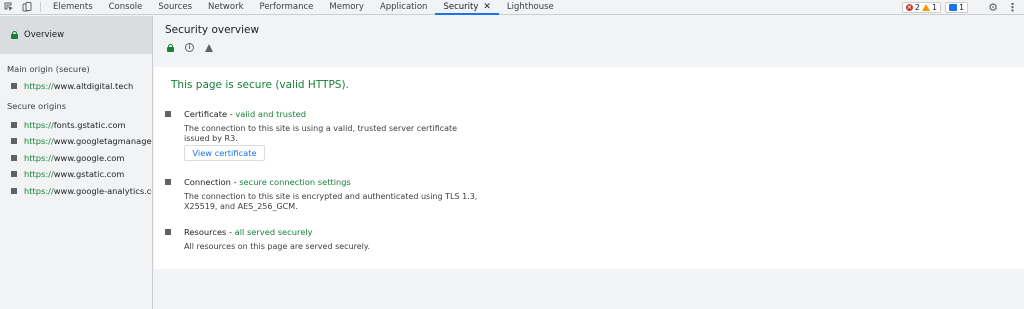  What do you see at coordinates (89, 157) in the screenshot?
I see `origin-host: www.google.com` at bounding box center [89, 157].